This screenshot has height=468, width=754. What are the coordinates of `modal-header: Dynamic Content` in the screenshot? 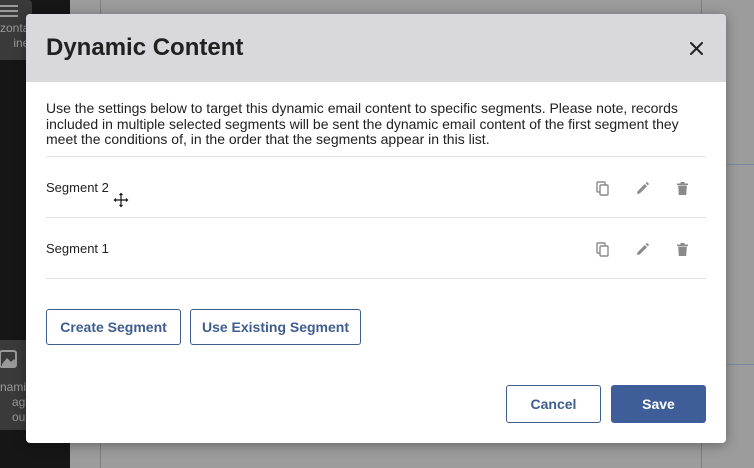 It's located at (376, 48).